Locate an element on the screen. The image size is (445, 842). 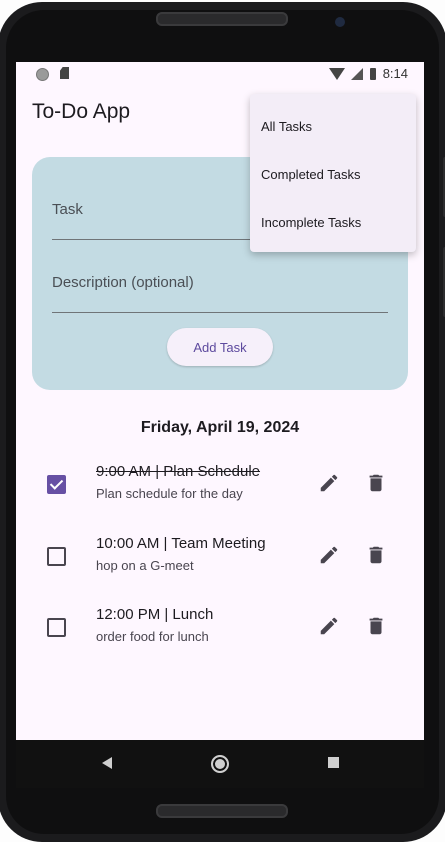
description-input-placeholder: Description (optional) is located at coordinates (123, 282).